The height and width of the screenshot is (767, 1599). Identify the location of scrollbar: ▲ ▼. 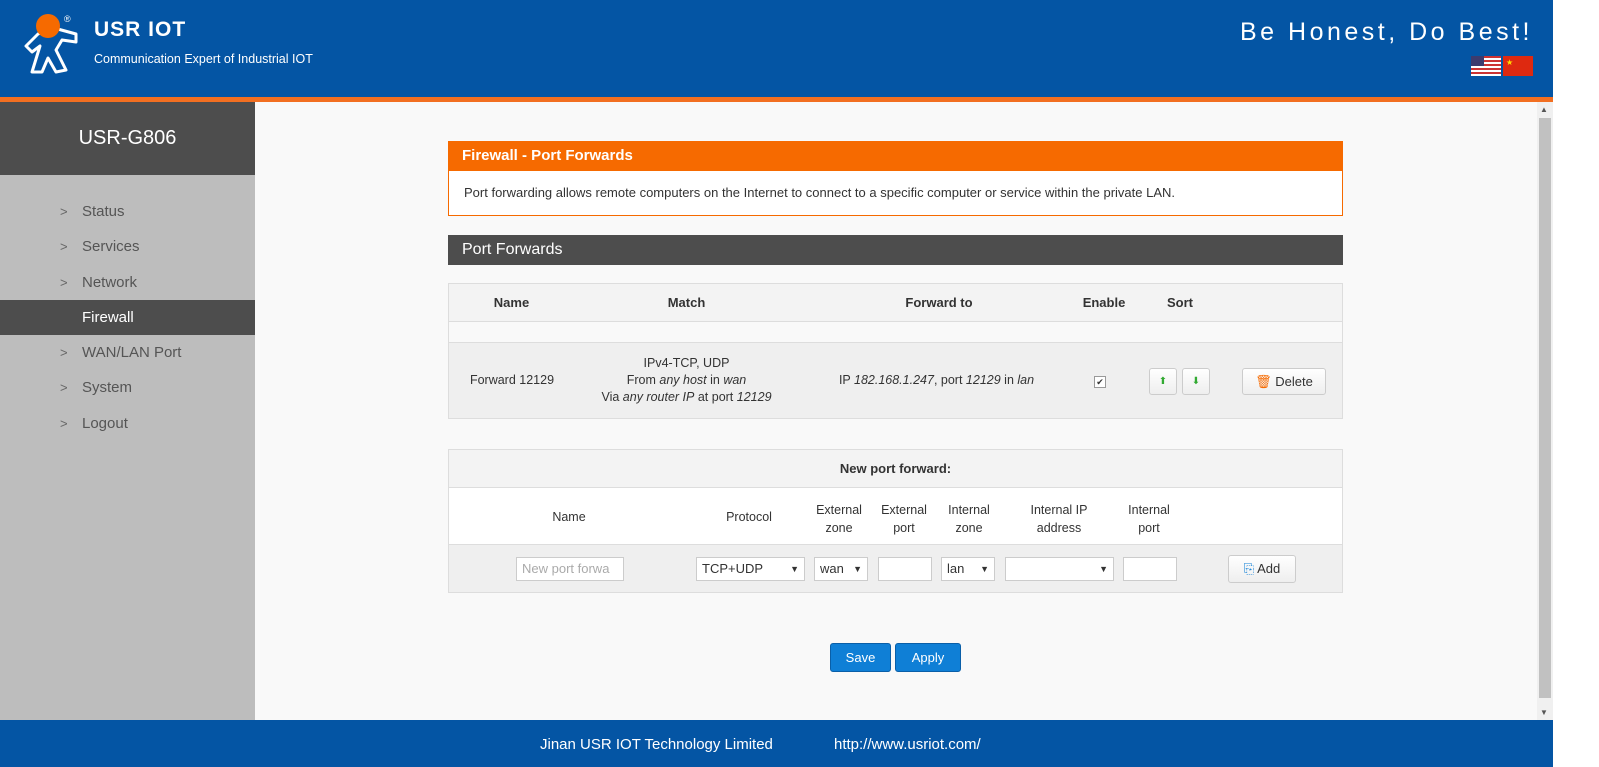
(1545, 411).